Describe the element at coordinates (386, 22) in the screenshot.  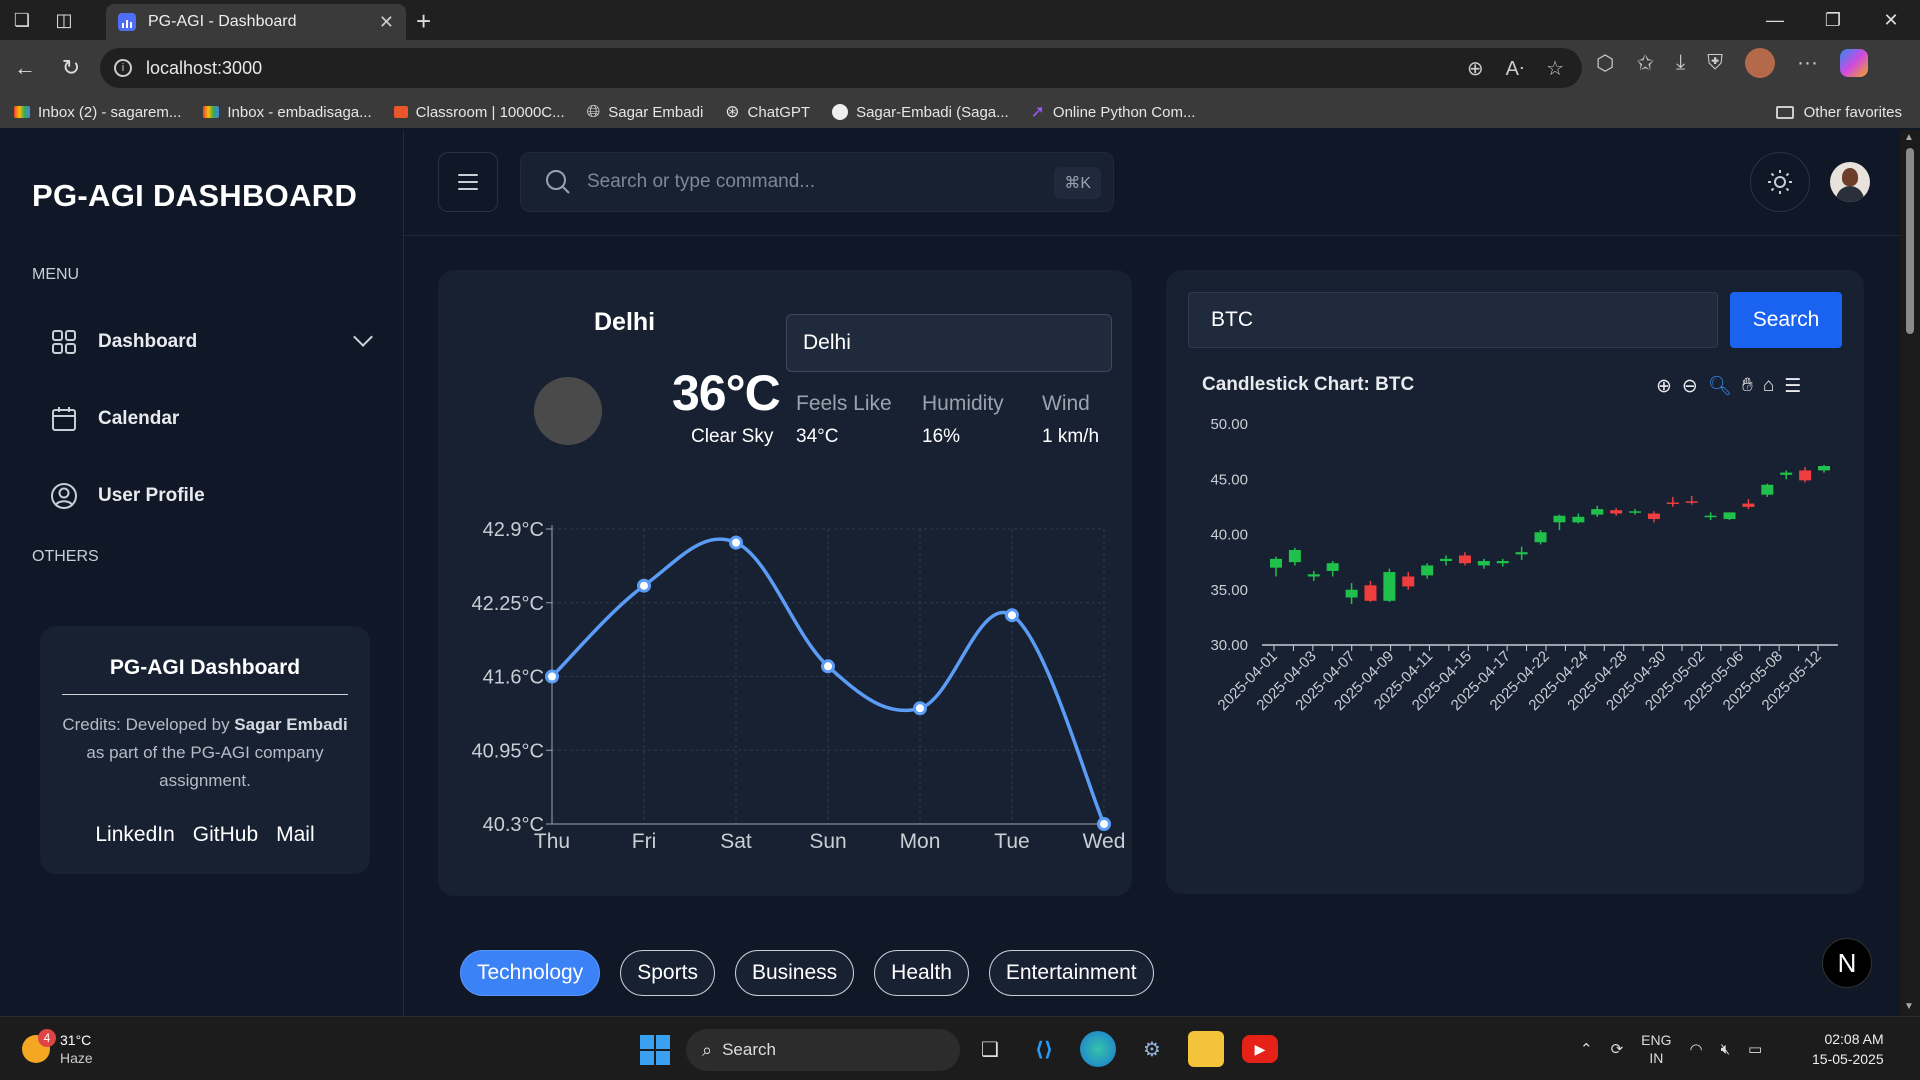
I see `close-tab-icon: ✕` at that location.